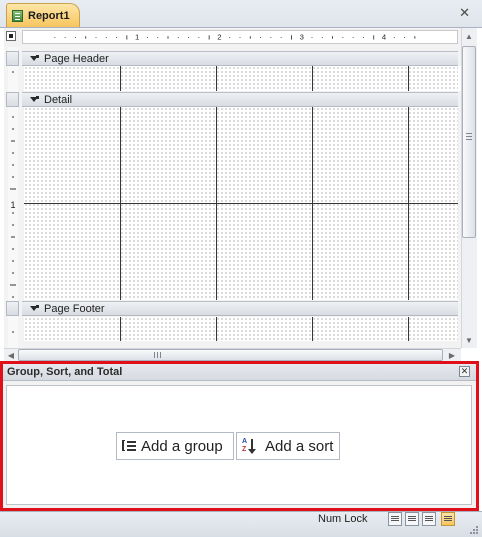 Image resolution: width=482 pixels, height=537 pixels. Describe the element at coordinates (230, 355) in the screenshot. I see `horizontal-scroll-thumb` at that location.